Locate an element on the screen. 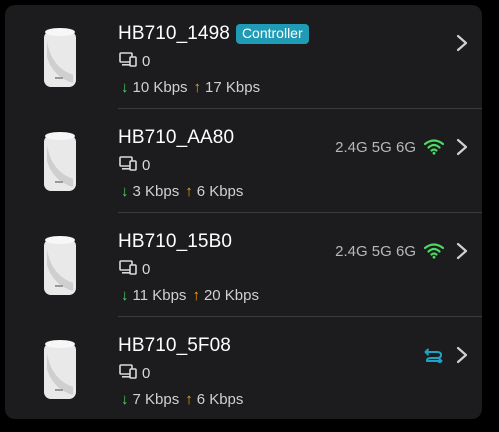 The height and width of the screenshot is (432, 499). device-name-line: HB710_15B0 is located at coordinates (175, 242).